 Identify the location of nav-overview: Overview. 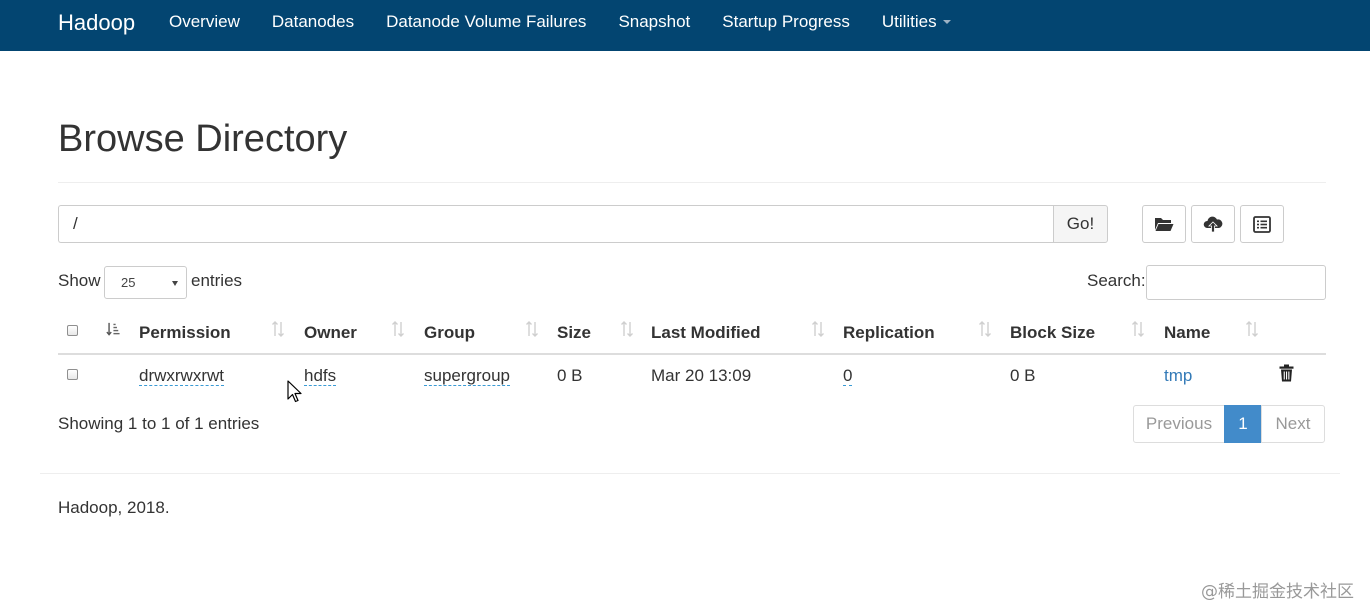
(204, 23).